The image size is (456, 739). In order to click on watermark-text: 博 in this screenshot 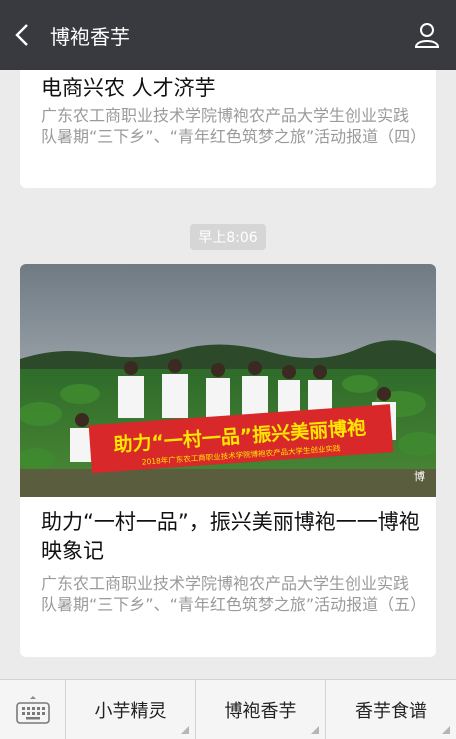, I will do `click(419, 476)`.